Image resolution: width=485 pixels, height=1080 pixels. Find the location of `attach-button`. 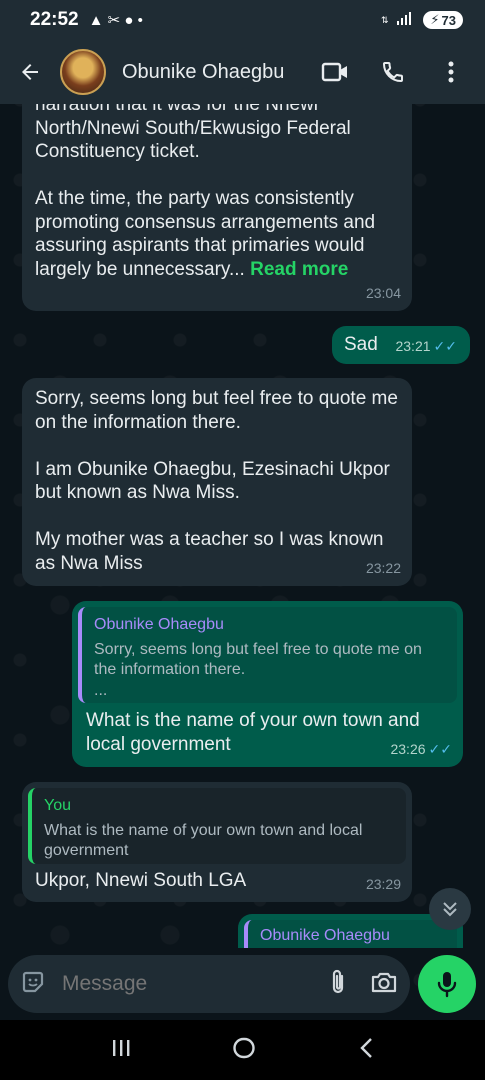

attach-button is located at coordinates (338, 984).